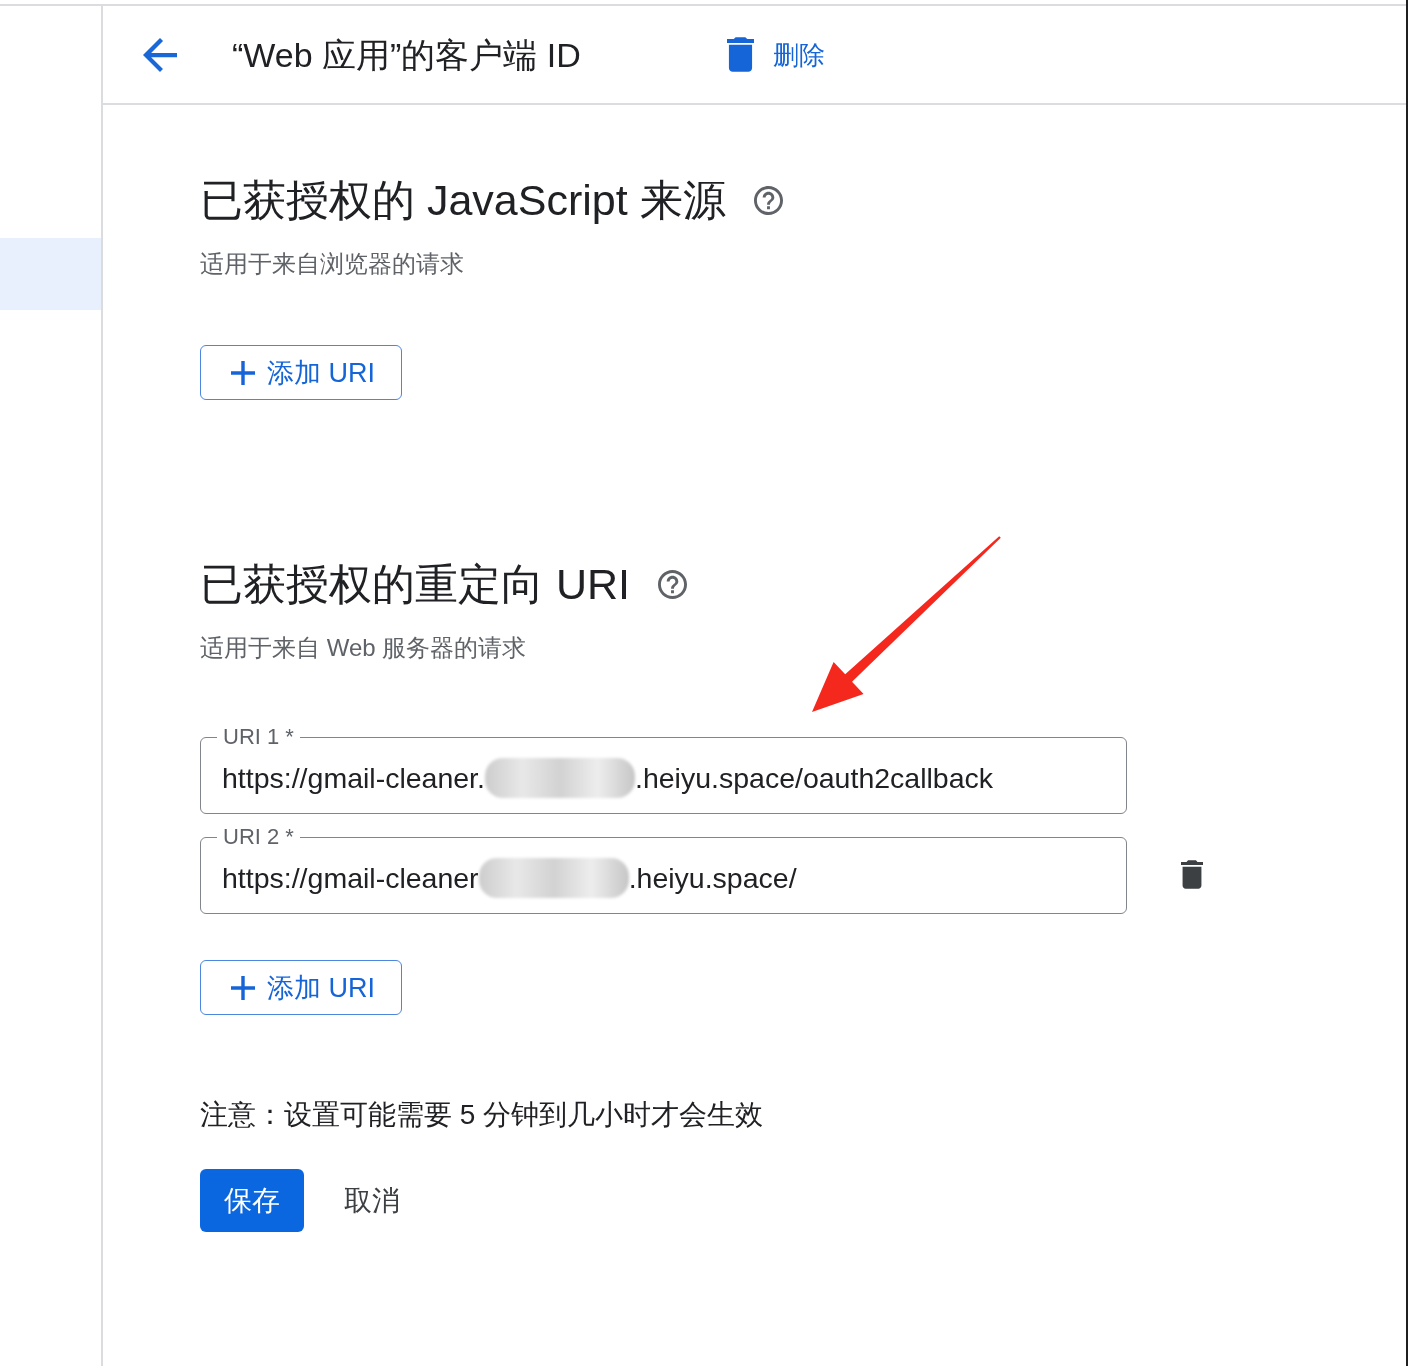 The height and width of the screenshot is (1366, 1408). What do you see at coordinates (415, 584) in the screenshot?
I see `section-title: 已获授权的重定向 URI` at bounding box center [415, 584].